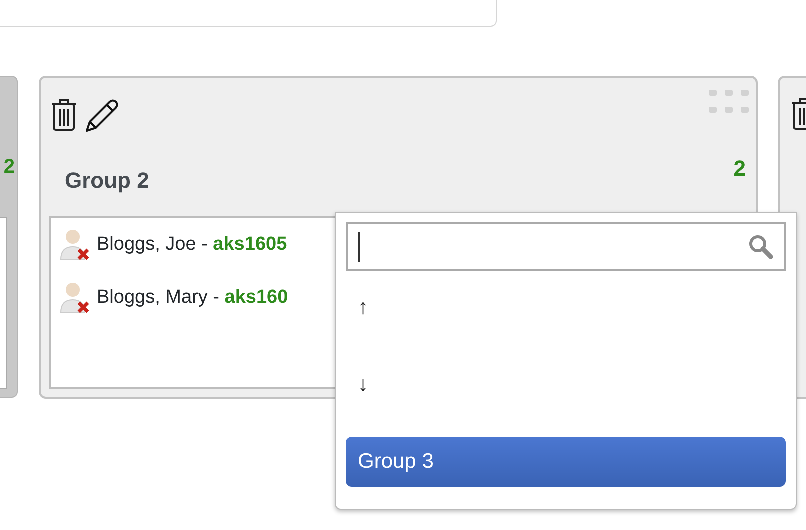 The height and width of the screenshot is (530, 806). What do you see at coordinates (566, 385) in the screenshot?
I see `dropdown-option: ↓` at bounding box center [566, 385].